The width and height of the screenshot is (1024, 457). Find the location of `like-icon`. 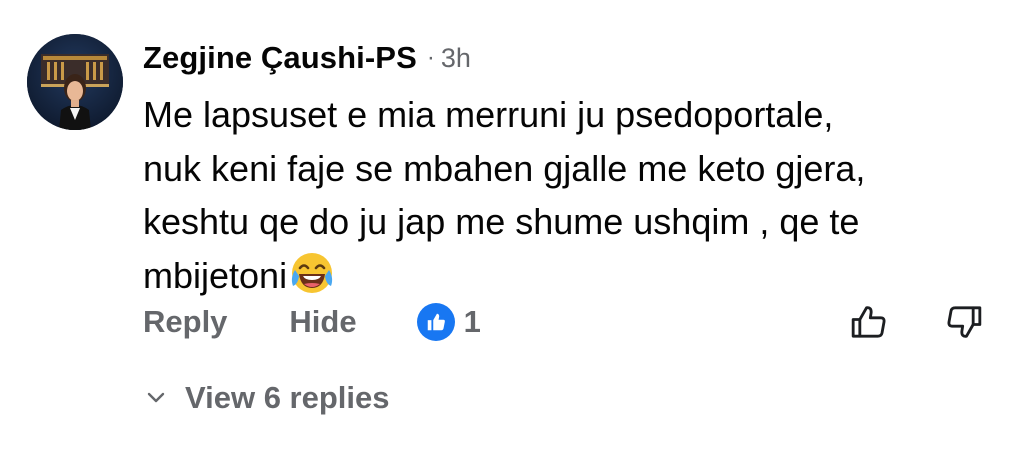

like-icon is located at coordinates (435, 322).